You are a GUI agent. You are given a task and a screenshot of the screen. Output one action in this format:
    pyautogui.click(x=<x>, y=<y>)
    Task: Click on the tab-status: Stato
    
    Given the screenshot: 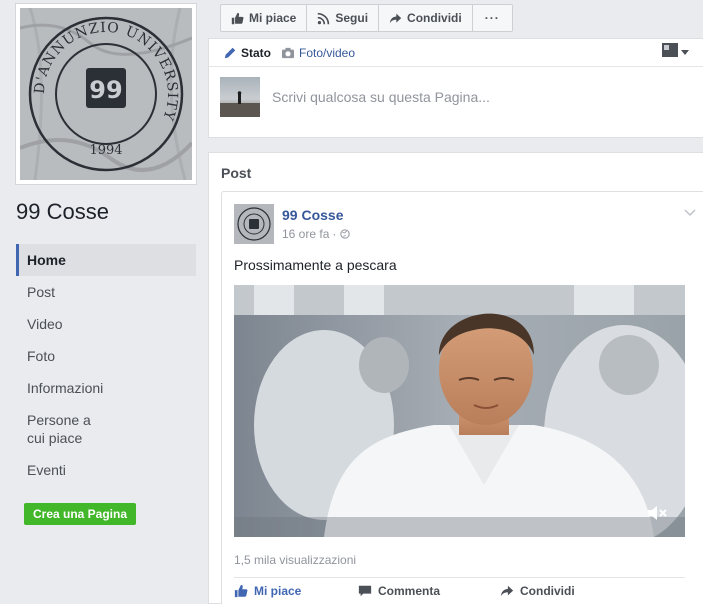 What is the action you would take?
    pyautogui.click(x=247, y=53)
    